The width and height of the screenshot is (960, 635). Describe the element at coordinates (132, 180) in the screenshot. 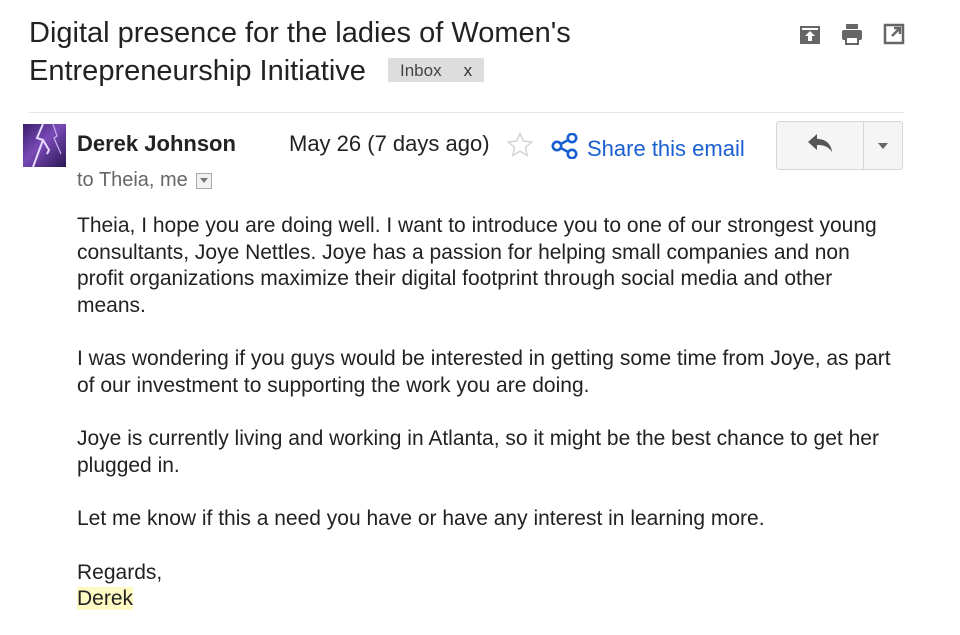

I see `recipients-text: to Theia, me` at that location.